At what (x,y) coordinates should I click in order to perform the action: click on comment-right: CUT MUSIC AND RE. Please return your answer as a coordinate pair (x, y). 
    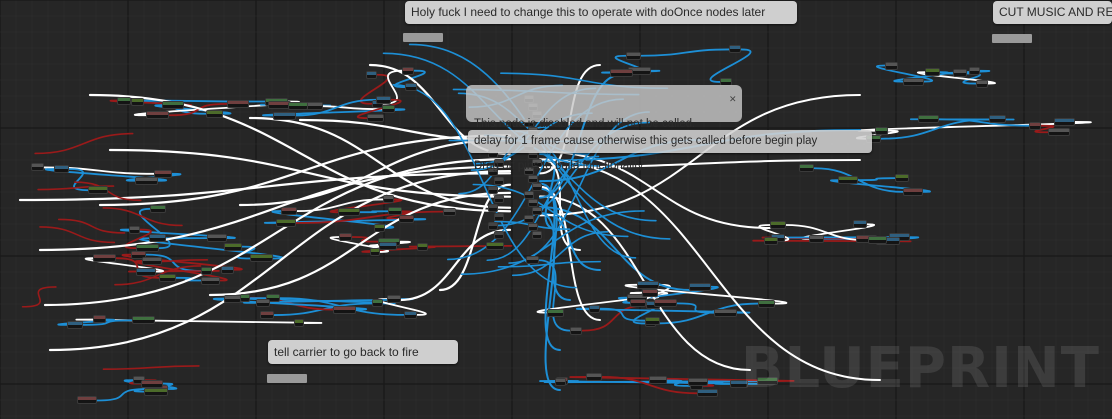
    Looking at the image, I should click on (1052, 12).